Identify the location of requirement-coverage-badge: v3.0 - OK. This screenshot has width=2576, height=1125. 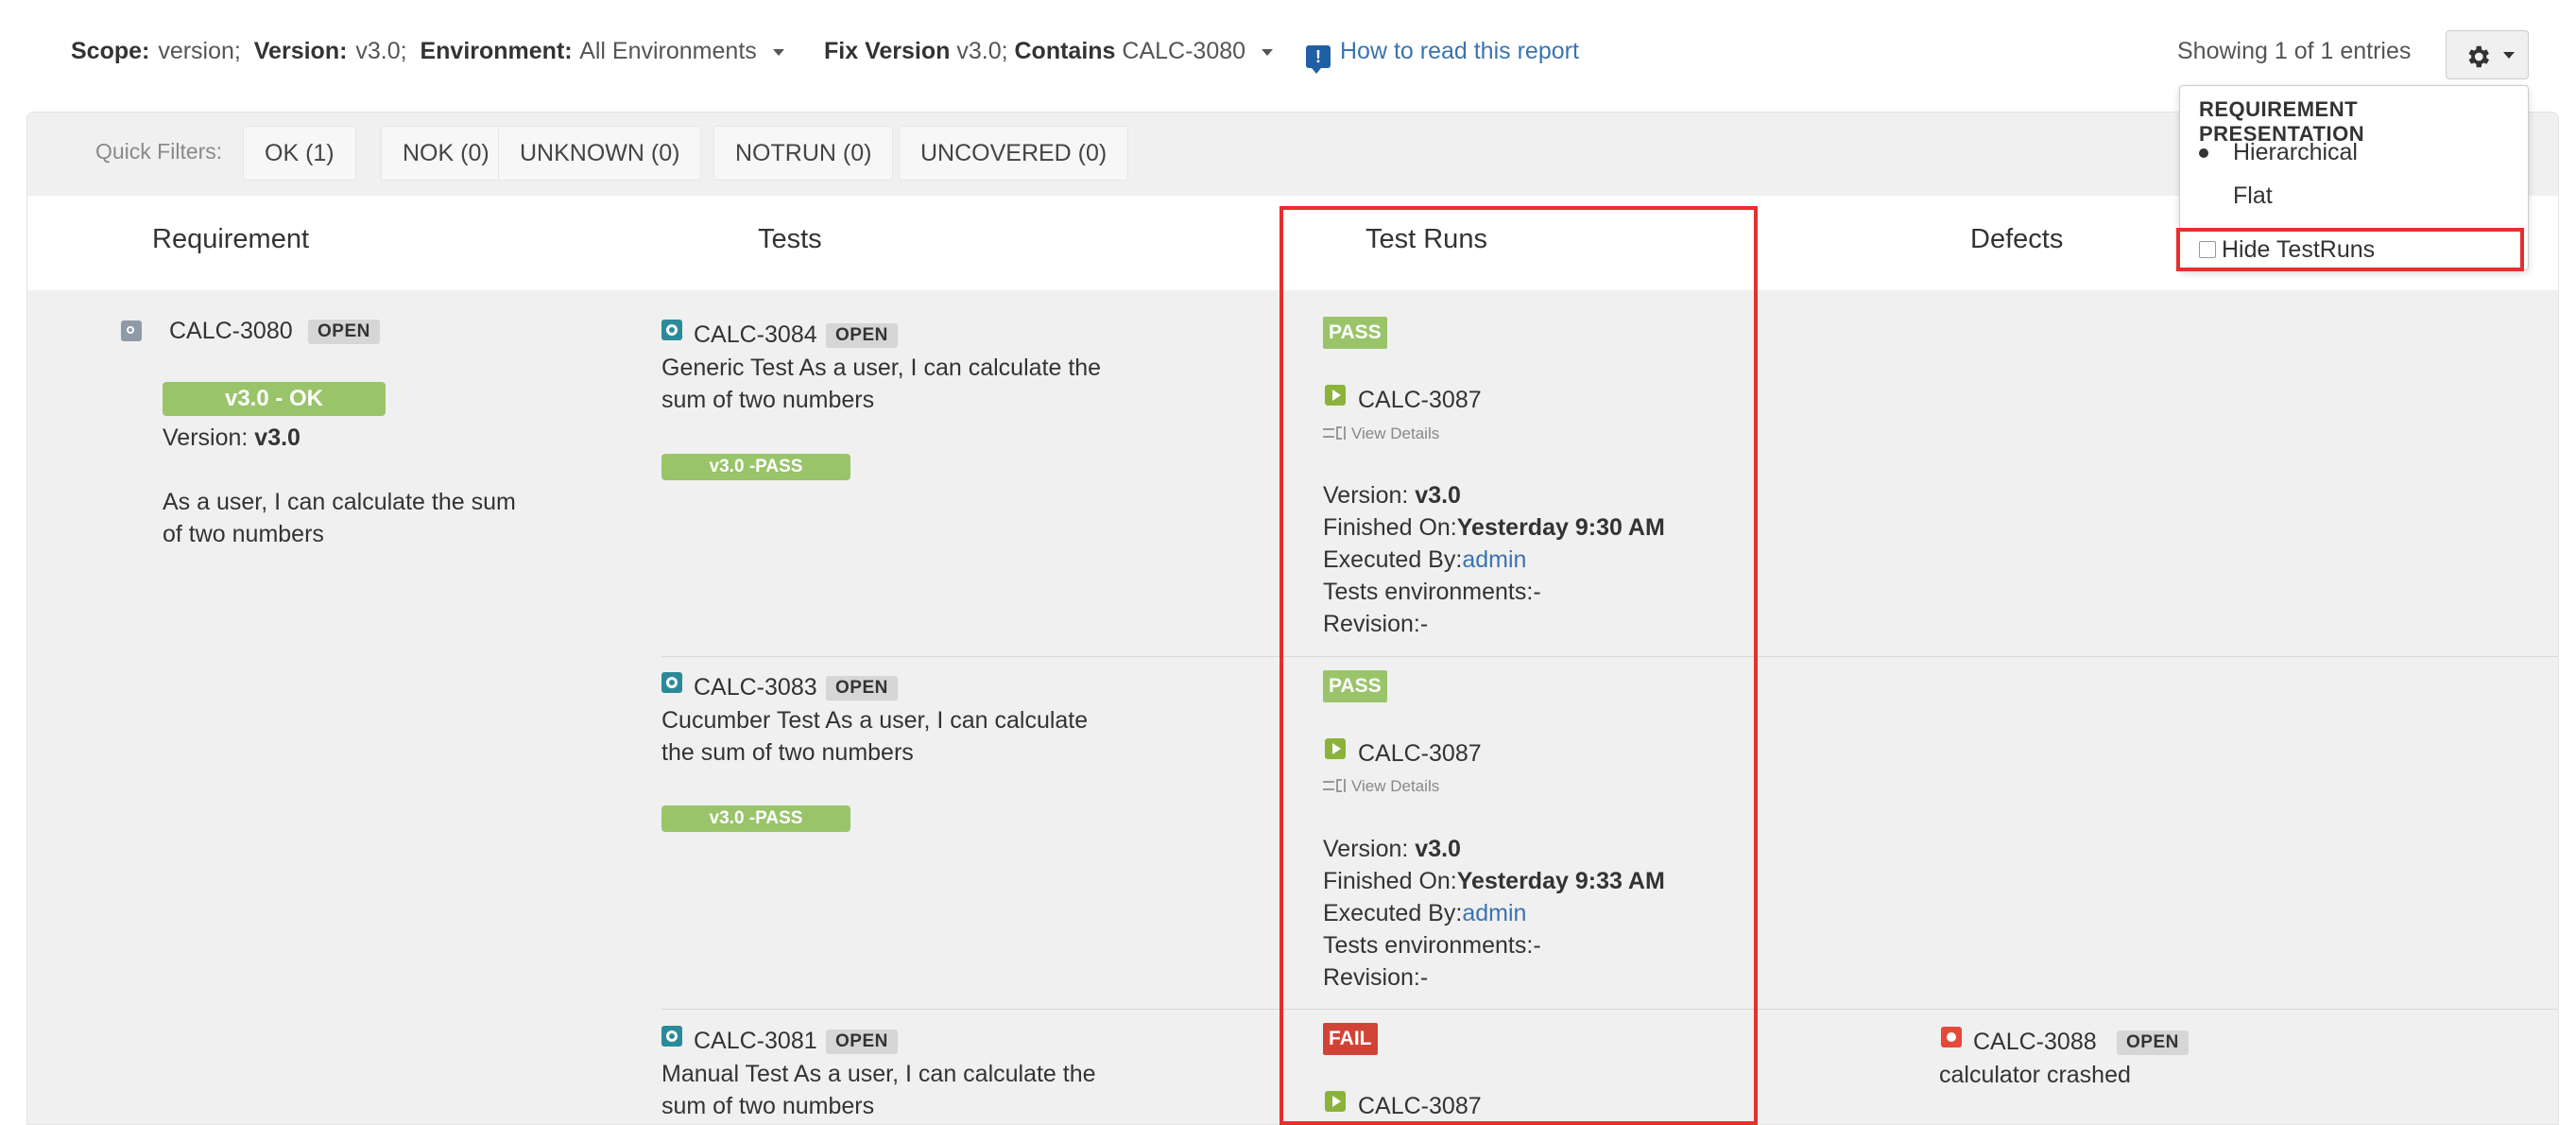
(274, 399).